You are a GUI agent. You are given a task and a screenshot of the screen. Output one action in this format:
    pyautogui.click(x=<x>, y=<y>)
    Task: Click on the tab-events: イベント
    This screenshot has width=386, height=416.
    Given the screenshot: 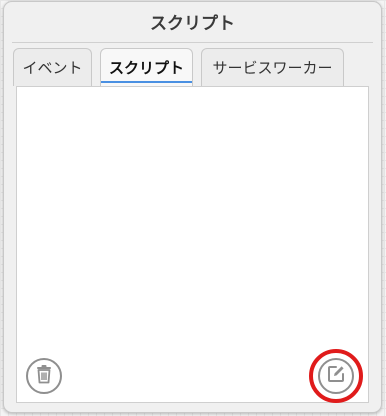 What is the action you would take?
    pyautogui.click(x=52, y=67)
    